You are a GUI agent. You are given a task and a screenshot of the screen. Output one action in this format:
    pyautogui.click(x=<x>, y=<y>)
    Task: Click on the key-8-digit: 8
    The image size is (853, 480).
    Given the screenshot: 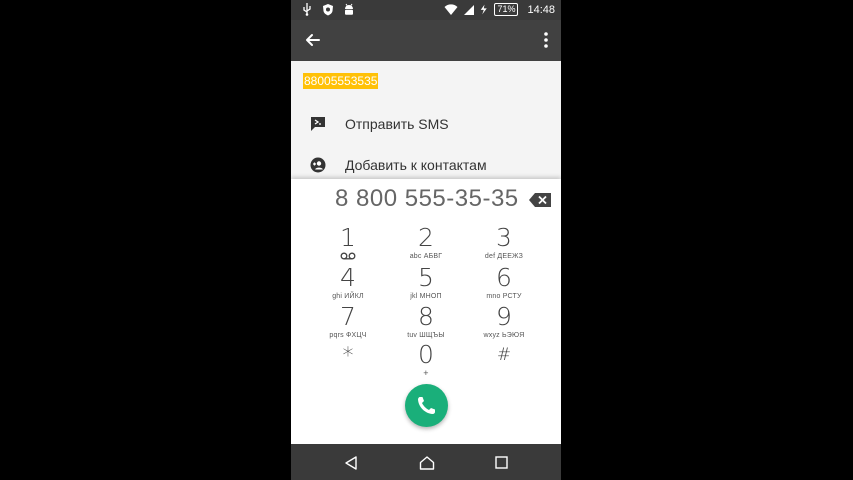 What is the action you would take?
    pyautogui.click(x=426, y=316)
    